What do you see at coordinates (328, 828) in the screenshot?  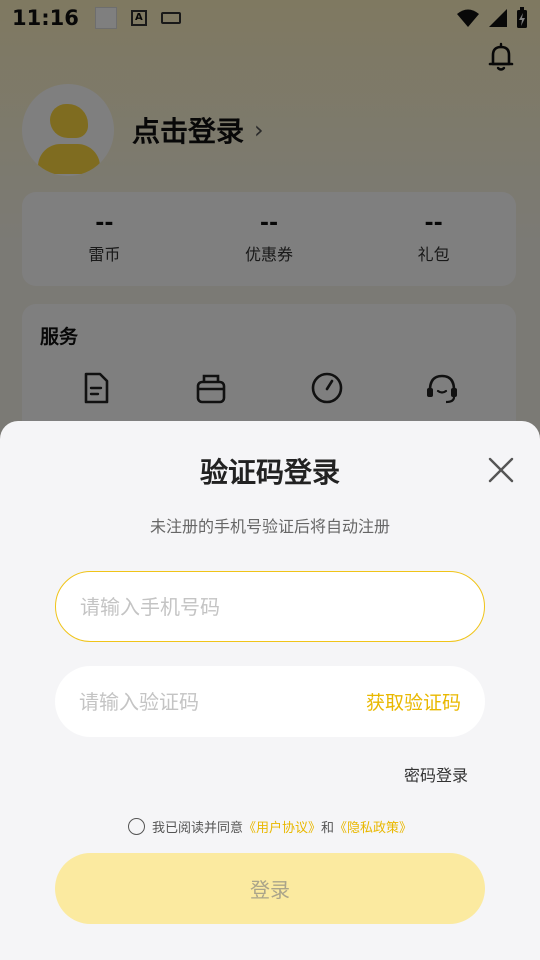 I see `agreement-conjunction: 和` at bounding box center [328, 828].